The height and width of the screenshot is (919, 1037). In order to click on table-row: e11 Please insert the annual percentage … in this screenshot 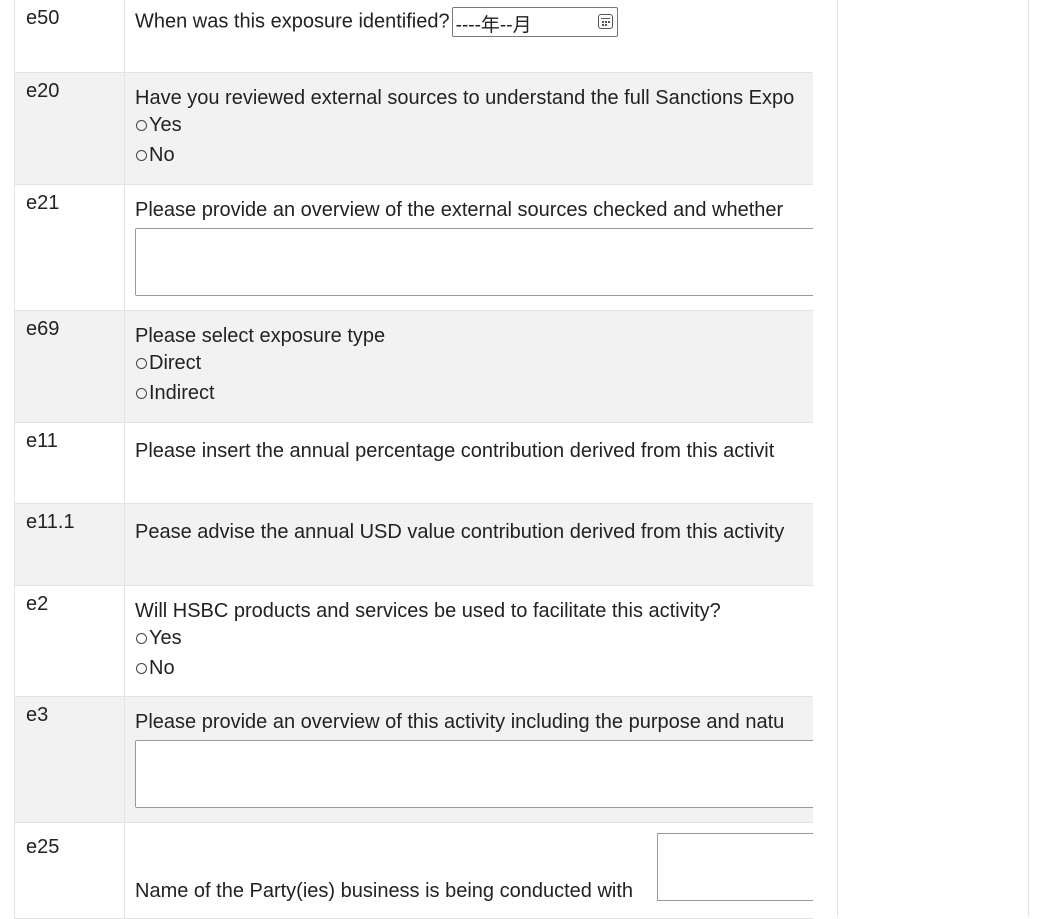, I will do `click(413, 463)`.